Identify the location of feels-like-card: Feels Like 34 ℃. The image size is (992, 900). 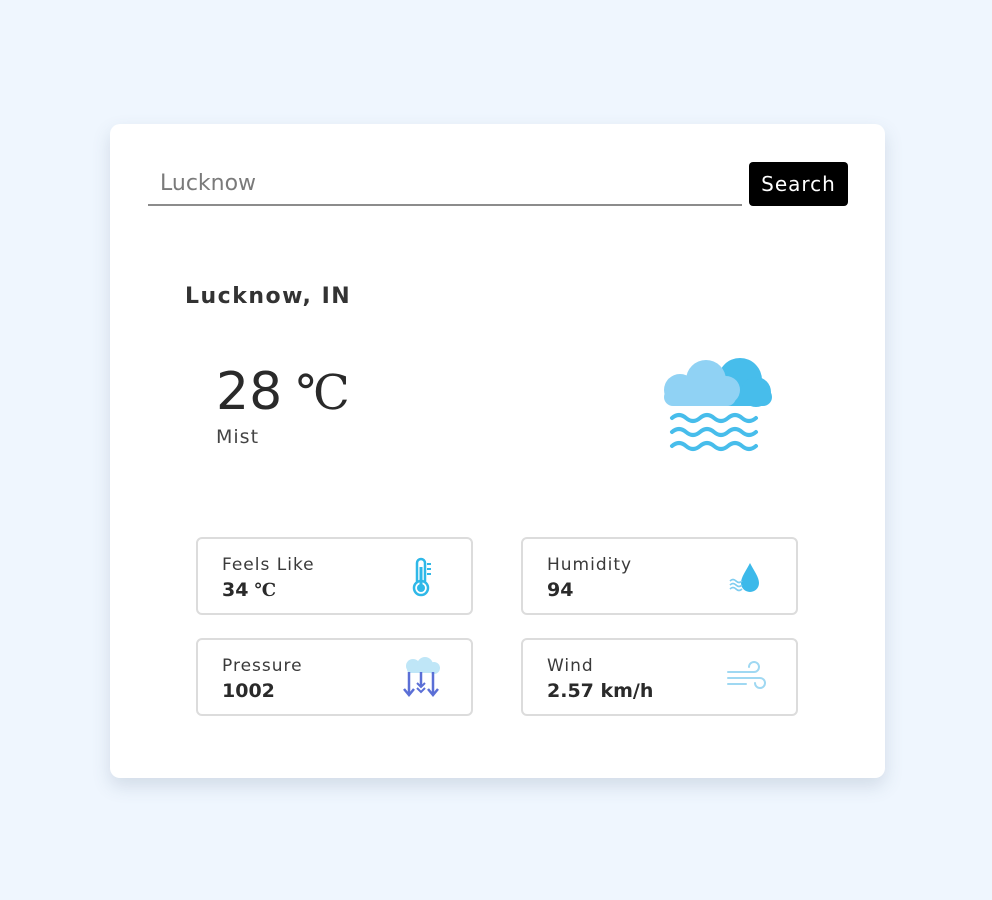
(334, 576).